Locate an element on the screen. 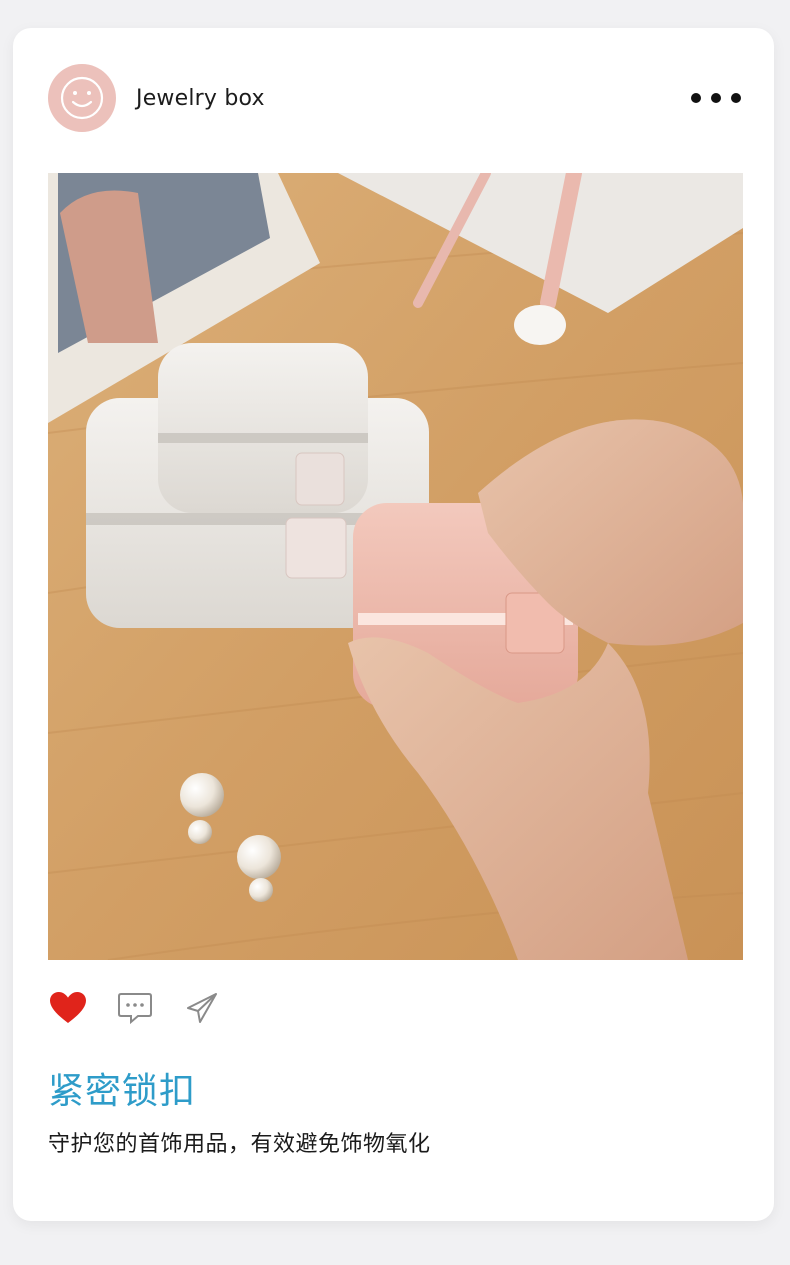  post-header: Jewelry box is located at coordinates (394, 98).